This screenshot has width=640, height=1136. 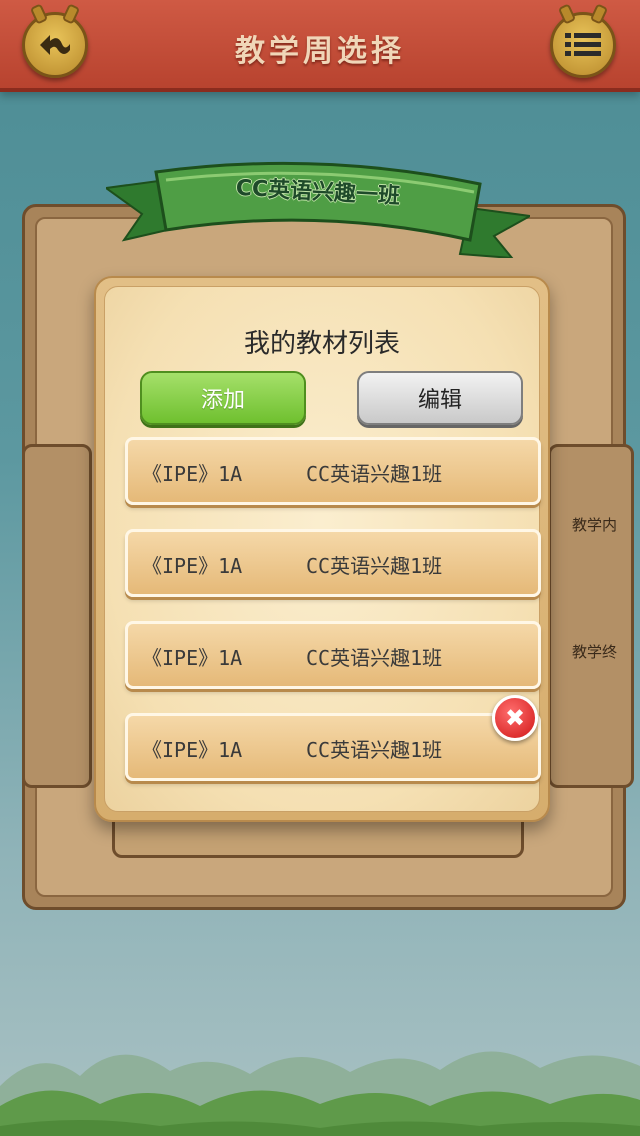 What do you see at coordinates (57, 616) in the screenshot?
I see `left-side-panel` at bounding box center [57, 616].